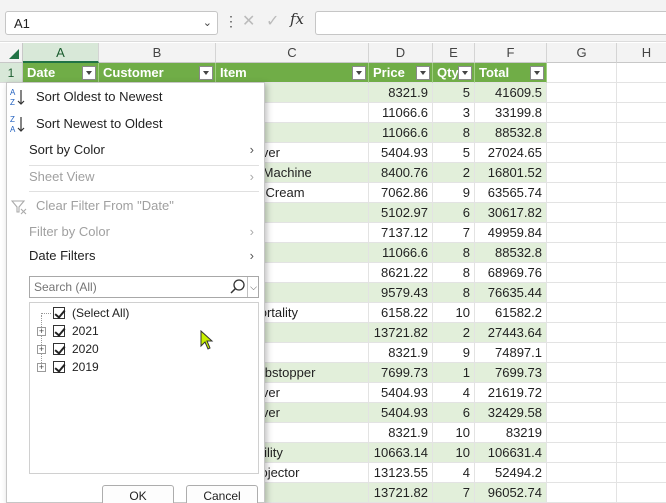 Image resolution: width=666 pixels, height=503 pixels. Describe the element at coordinates (231, 21) in the screenshot. I see `more-options-icon: ⋮` at that location.